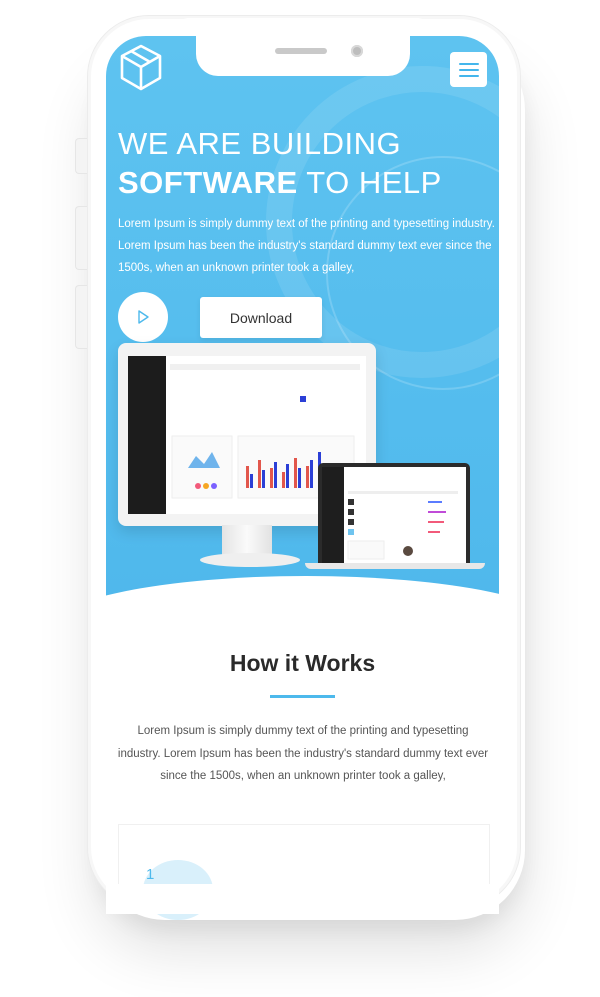 Image resolution: width=600 pixels, height=997 pixels. I want to click on download-button: Download, so click(261, 317).